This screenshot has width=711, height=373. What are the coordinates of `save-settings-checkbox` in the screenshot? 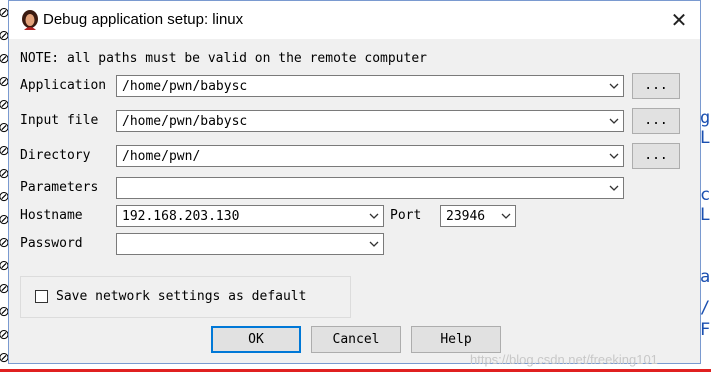 It's located at (41, 296).